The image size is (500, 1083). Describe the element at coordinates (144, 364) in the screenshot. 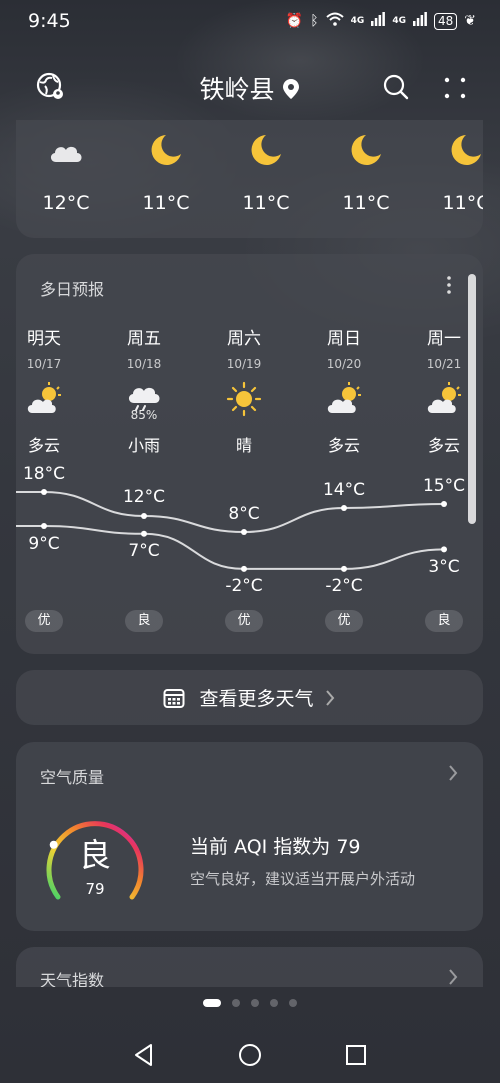

I see `day-date: 10/18` at that location.